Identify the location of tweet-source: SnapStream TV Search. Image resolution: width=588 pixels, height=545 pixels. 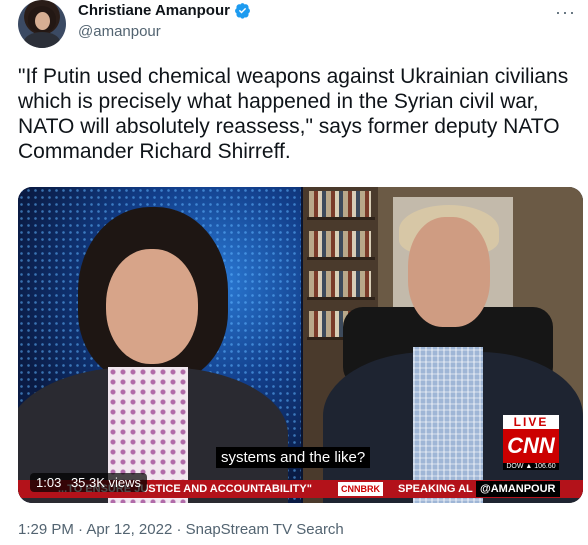
(265, 529).